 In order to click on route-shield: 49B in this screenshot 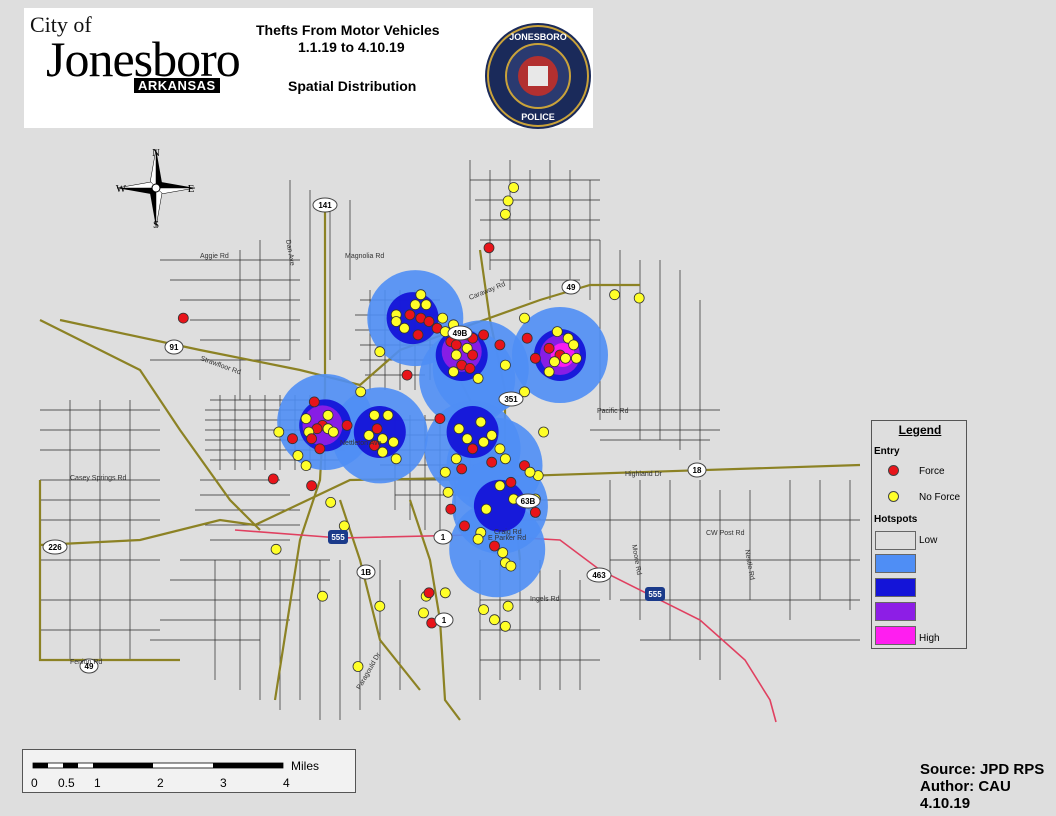, I will do `click(460, 333)`.